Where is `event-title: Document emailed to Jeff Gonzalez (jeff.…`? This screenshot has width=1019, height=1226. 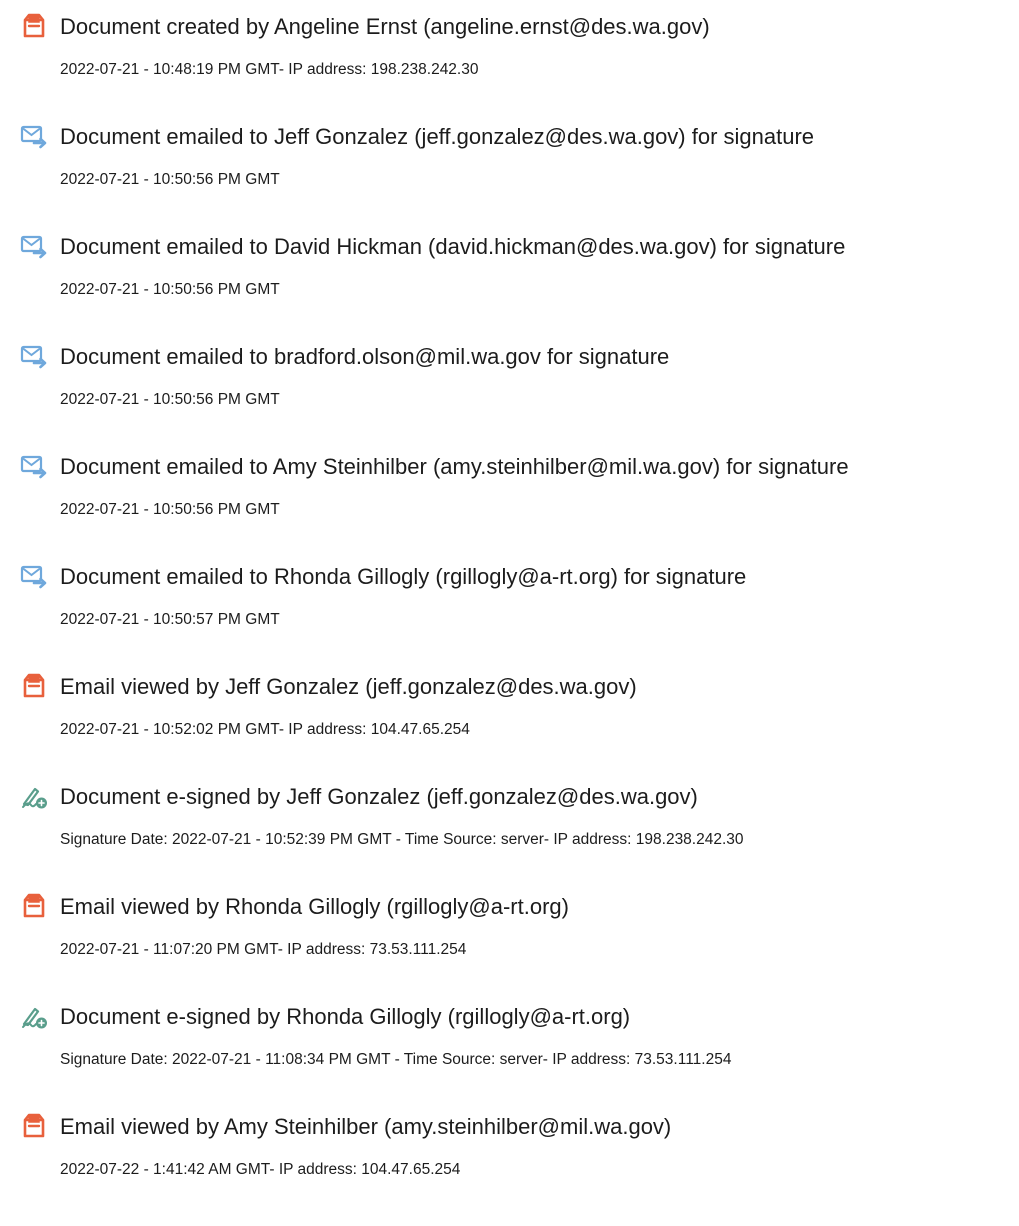 event-title: Document emailed to Jeff Gonzalez (jeff.… is located at coordinates (437, 136).